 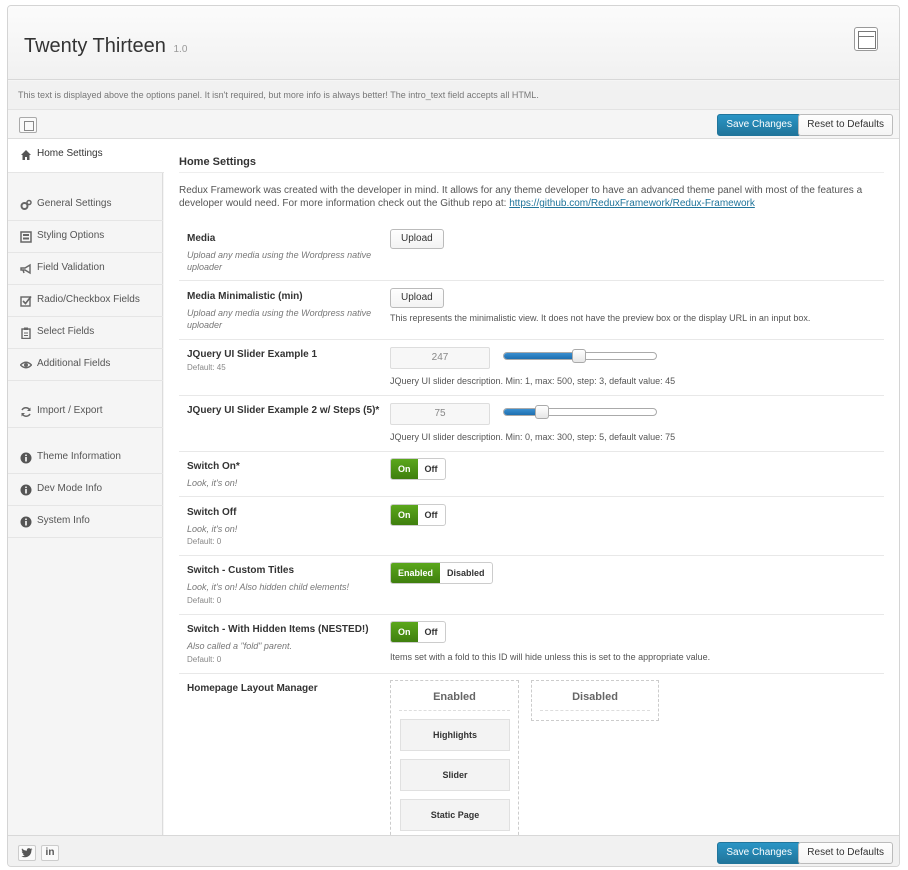 What do you see at coordinates (453, 125) in the screenshot?
I see `top-toolbar: Save Changes Reset to Defaults` at bounding box center [453, 125].